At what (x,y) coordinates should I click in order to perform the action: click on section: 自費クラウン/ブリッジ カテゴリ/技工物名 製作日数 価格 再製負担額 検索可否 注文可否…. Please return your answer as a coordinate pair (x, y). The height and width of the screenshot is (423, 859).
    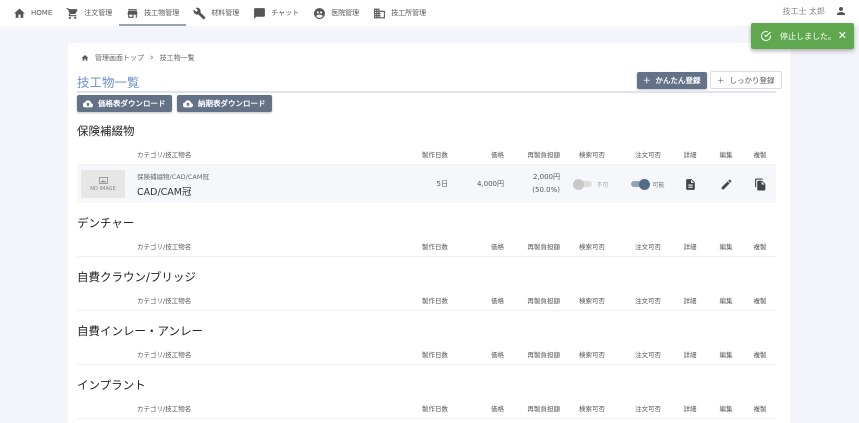
    Looking at the image, I should click on (426, 290).